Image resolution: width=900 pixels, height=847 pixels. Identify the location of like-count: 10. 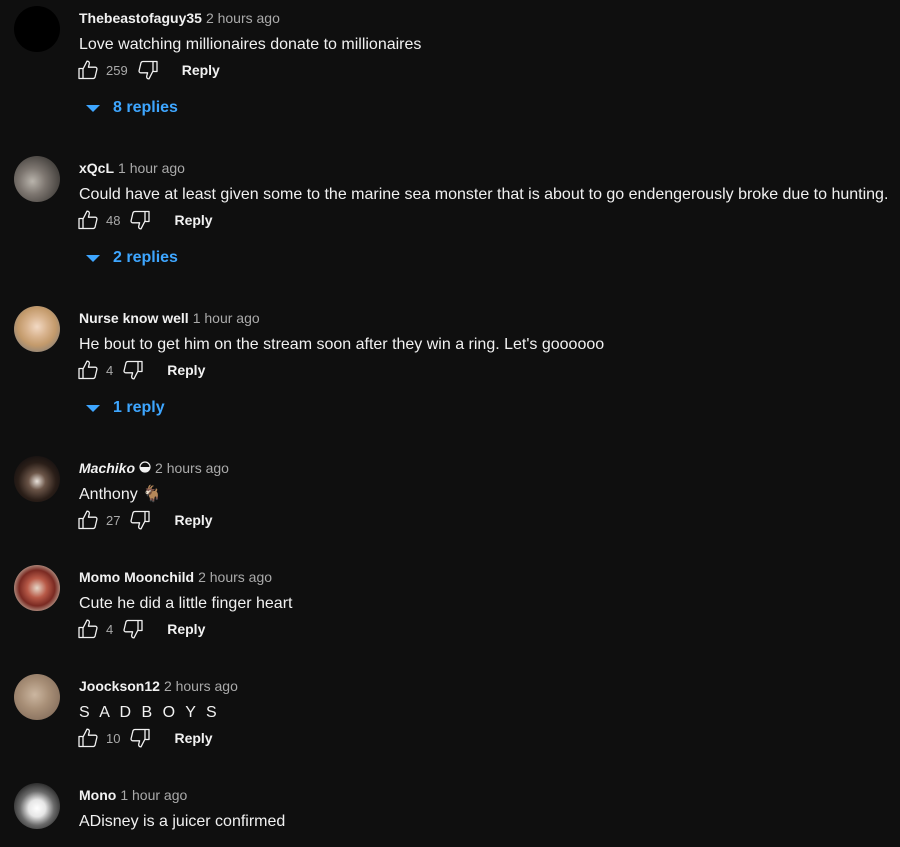
(113, 738).